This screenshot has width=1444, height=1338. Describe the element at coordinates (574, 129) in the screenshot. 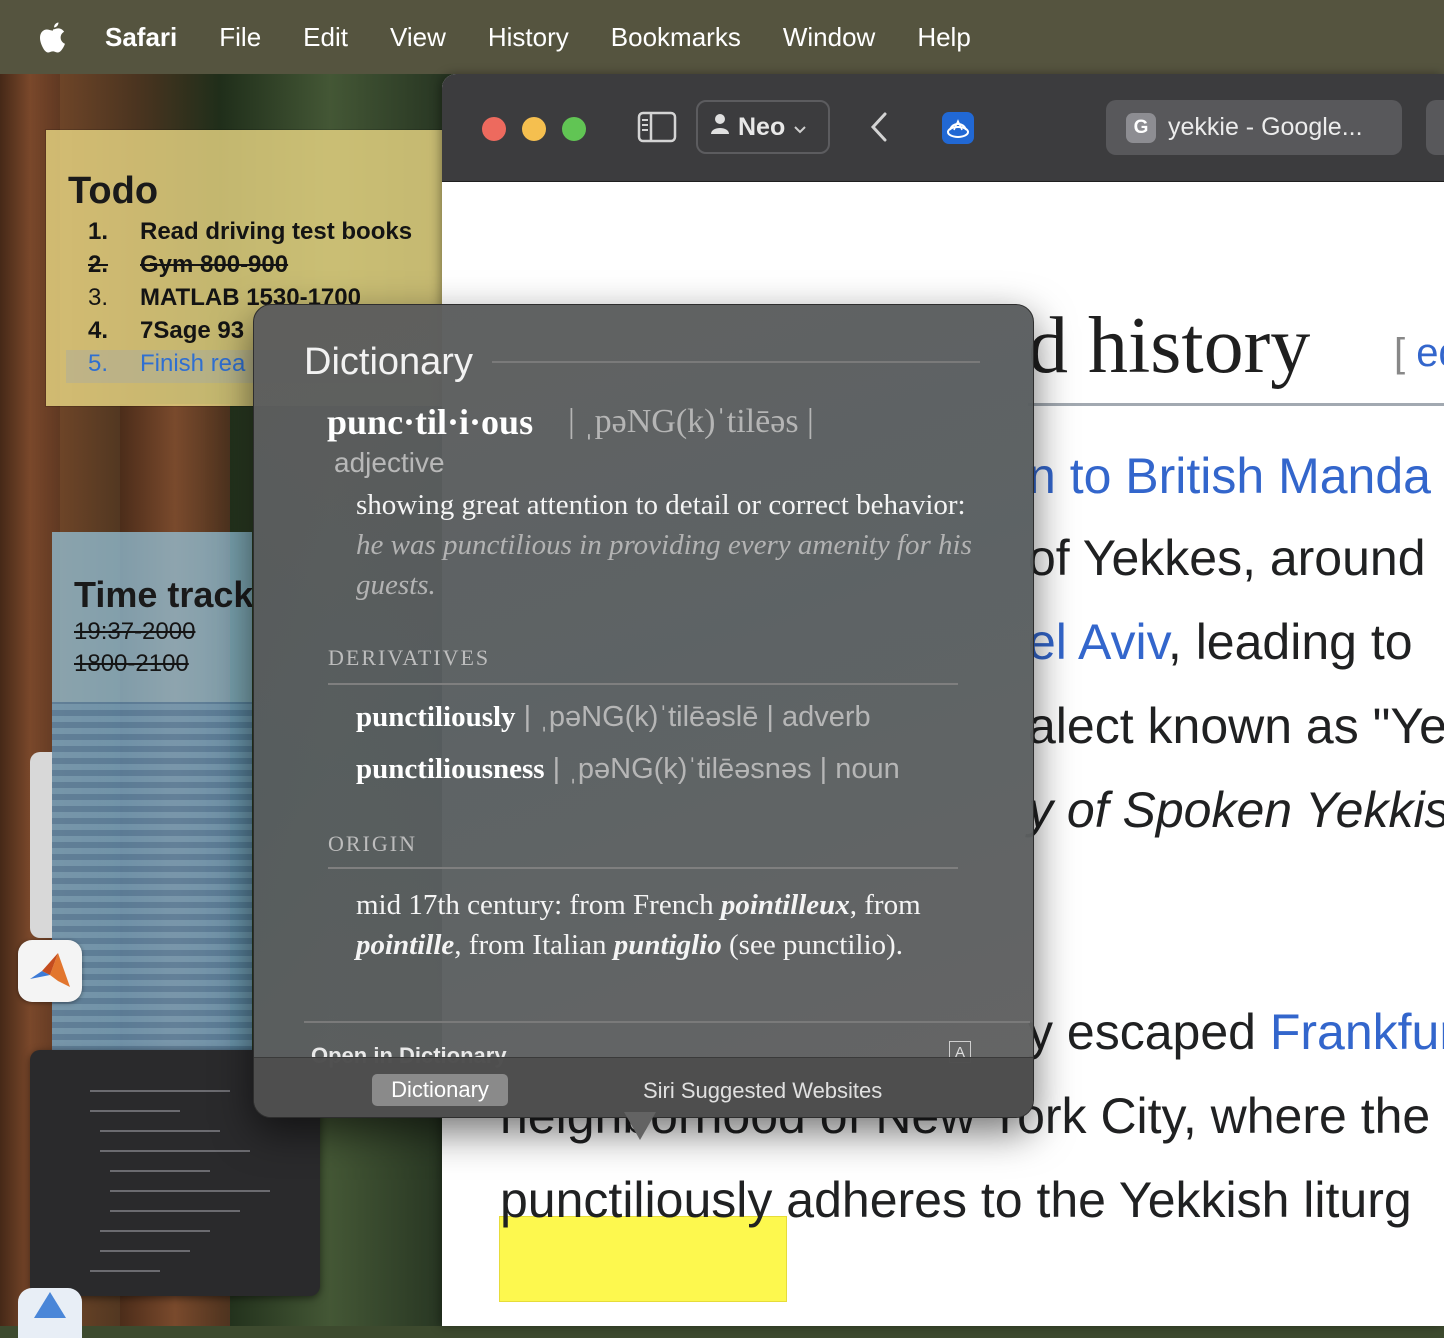

I see `zoom-window-button` at that location.